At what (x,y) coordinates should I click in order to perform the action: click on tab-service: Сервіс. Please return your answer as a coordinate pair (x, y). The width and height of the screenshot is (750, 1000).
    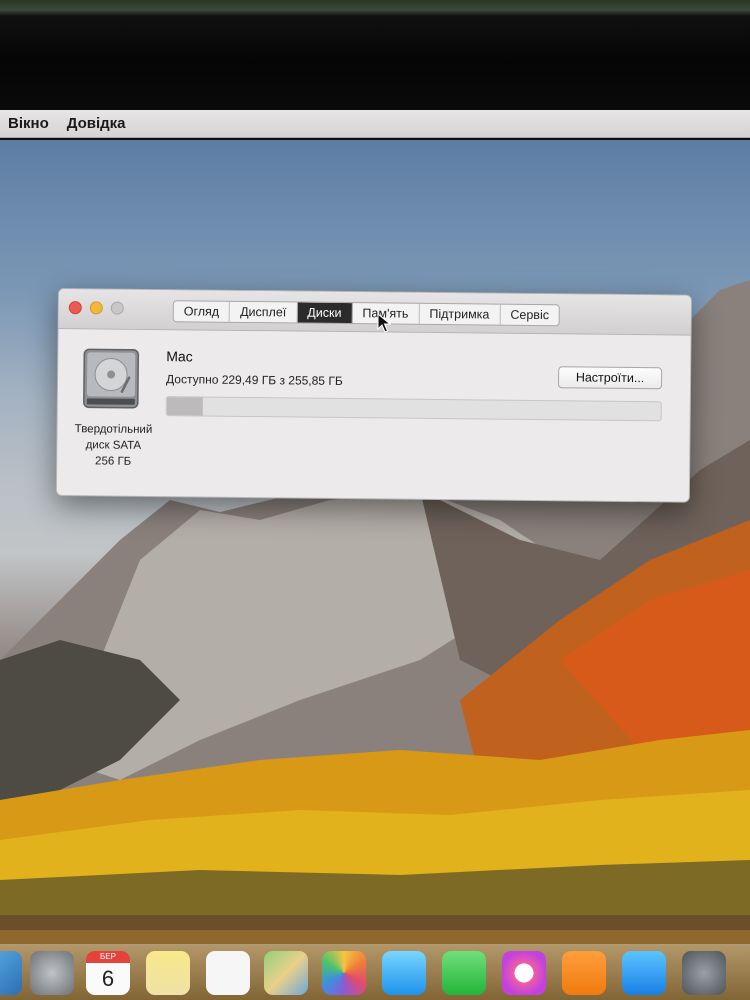
    Looking at the image, I should click on (529, 316).